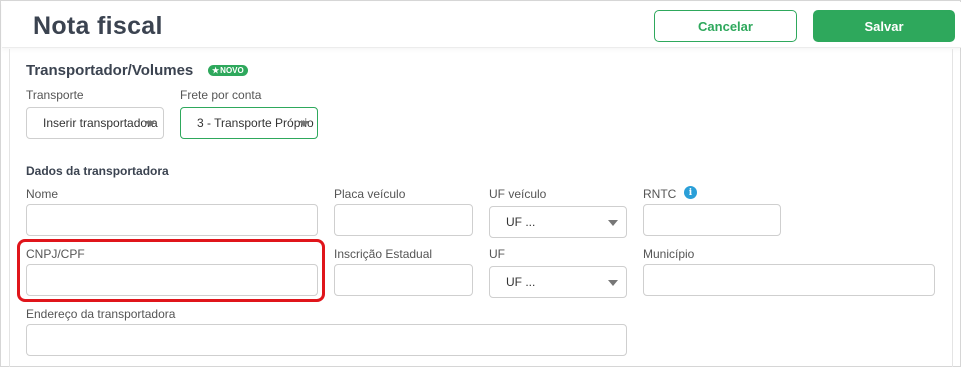 This screenshot has height=367, width=961. Describe the element at coordinates (326, 340) in the screenshot. I see `endereco-input` at that location.